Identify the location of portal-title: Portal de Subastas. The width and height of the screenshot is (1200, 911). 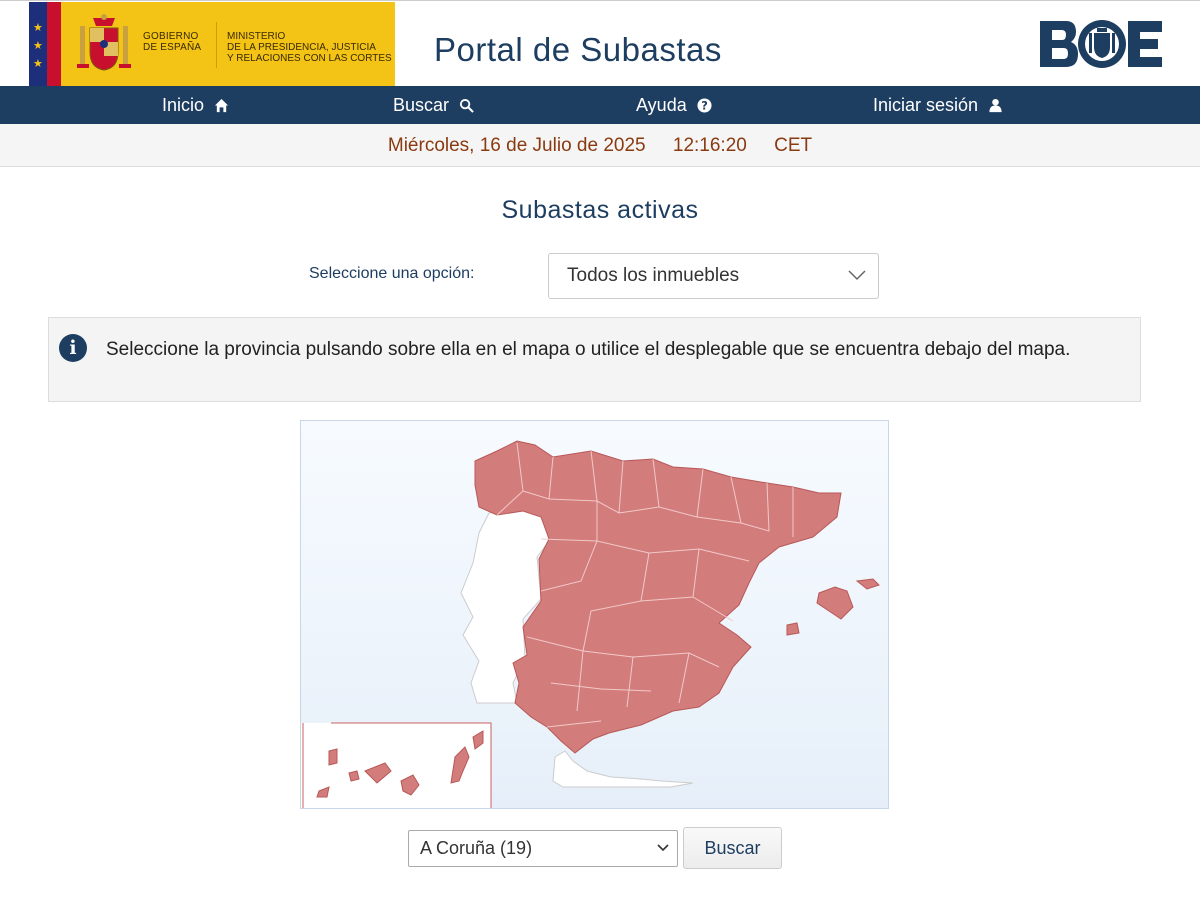
(578, 50).